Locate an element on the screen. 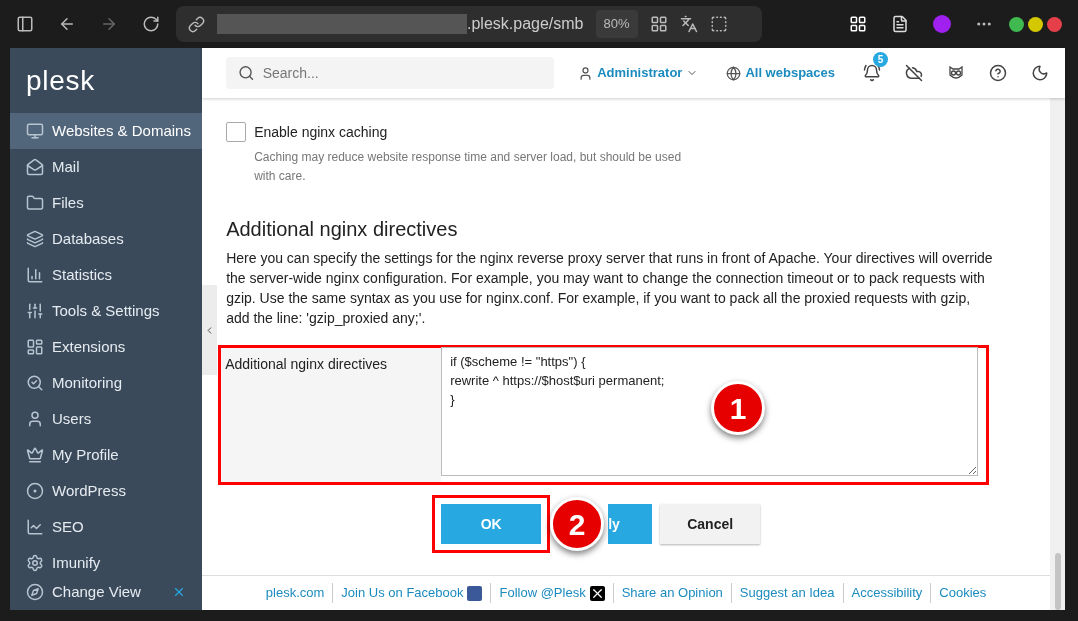 The width and height of the screenshot is (1078, 621). x-icon is located at coordinates (597, 593).